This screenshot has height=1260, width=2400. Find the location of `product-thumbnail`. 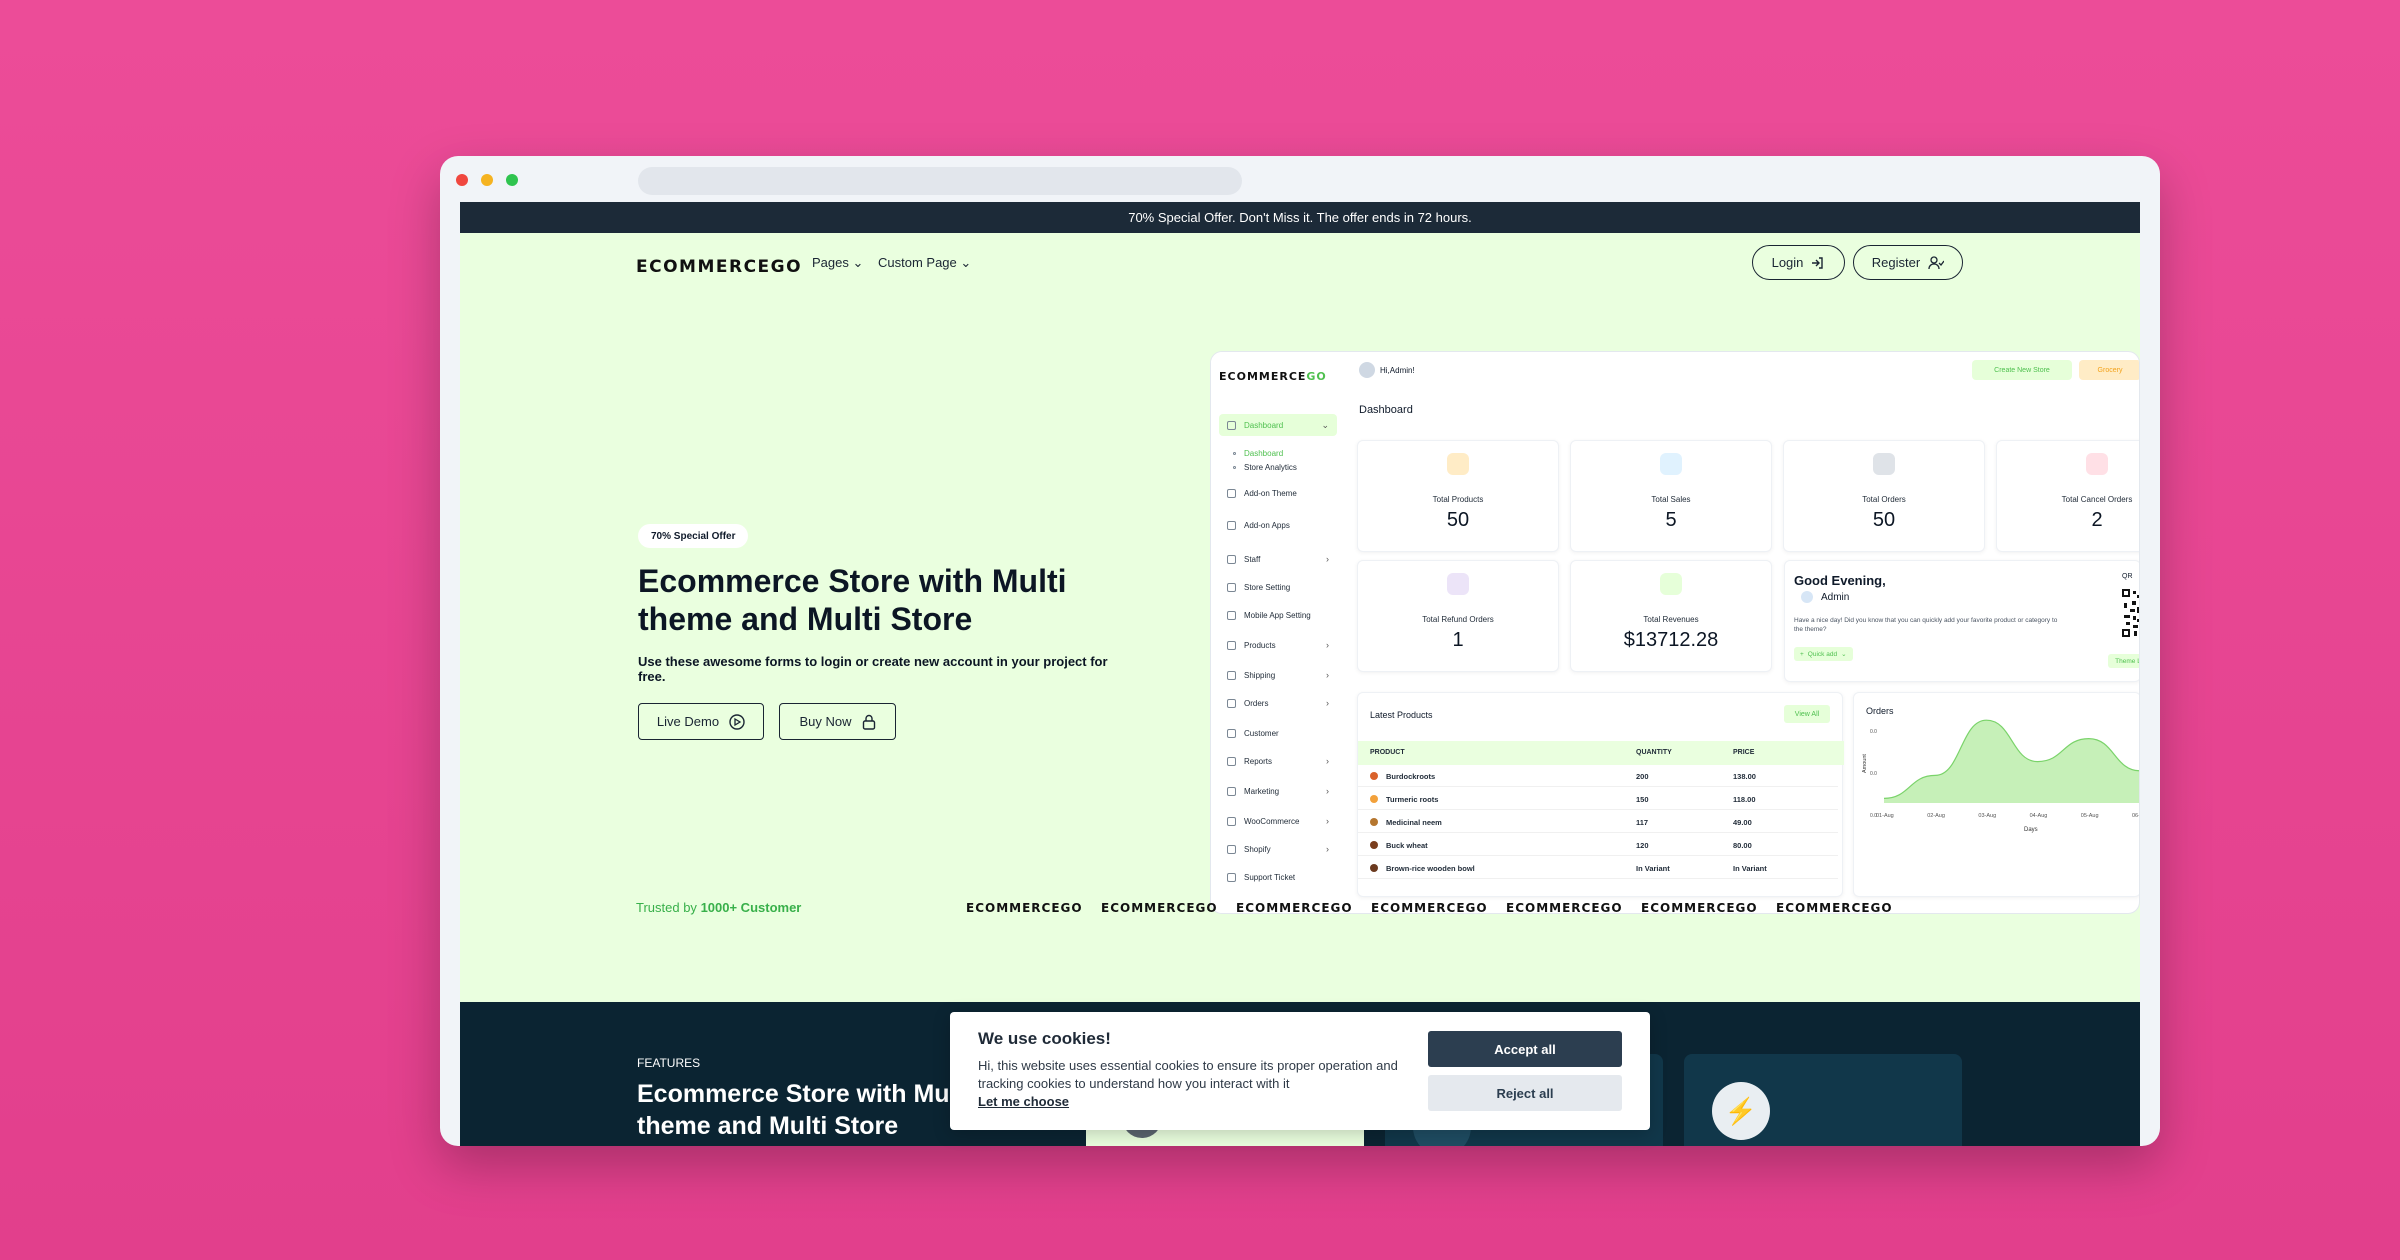

product-thumbnail is located at coordinates (1374, 868).